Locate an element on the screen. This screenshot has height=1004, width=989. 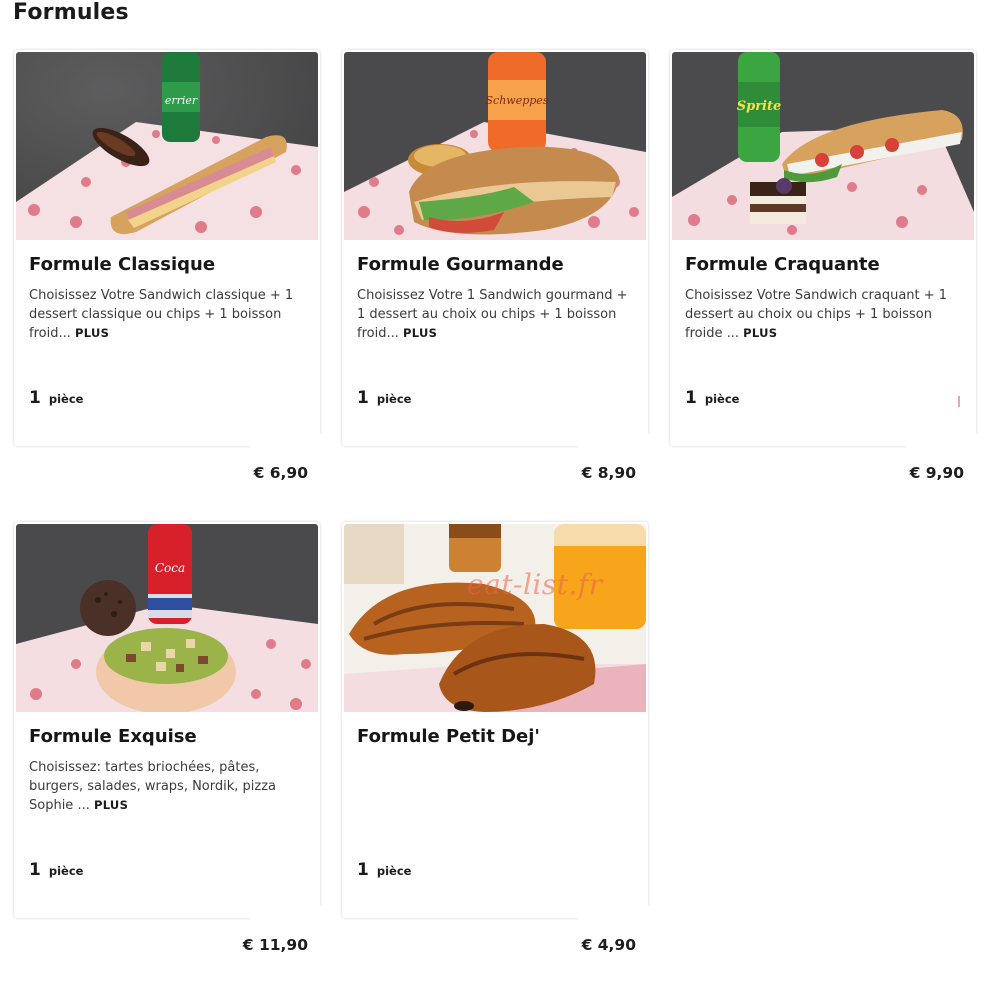
product-name: Formule Exquise is located at coordinates (113, 736).